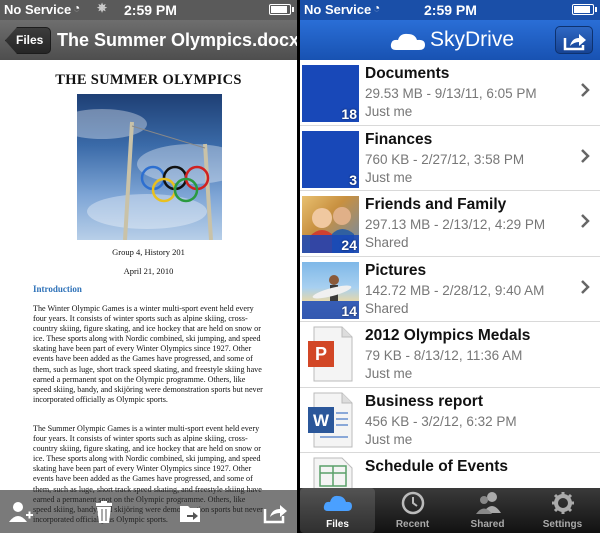 The image size is (600, 533). I want to click on status-bar: No Service ◔ 2:59 PM, so click(450, 10).